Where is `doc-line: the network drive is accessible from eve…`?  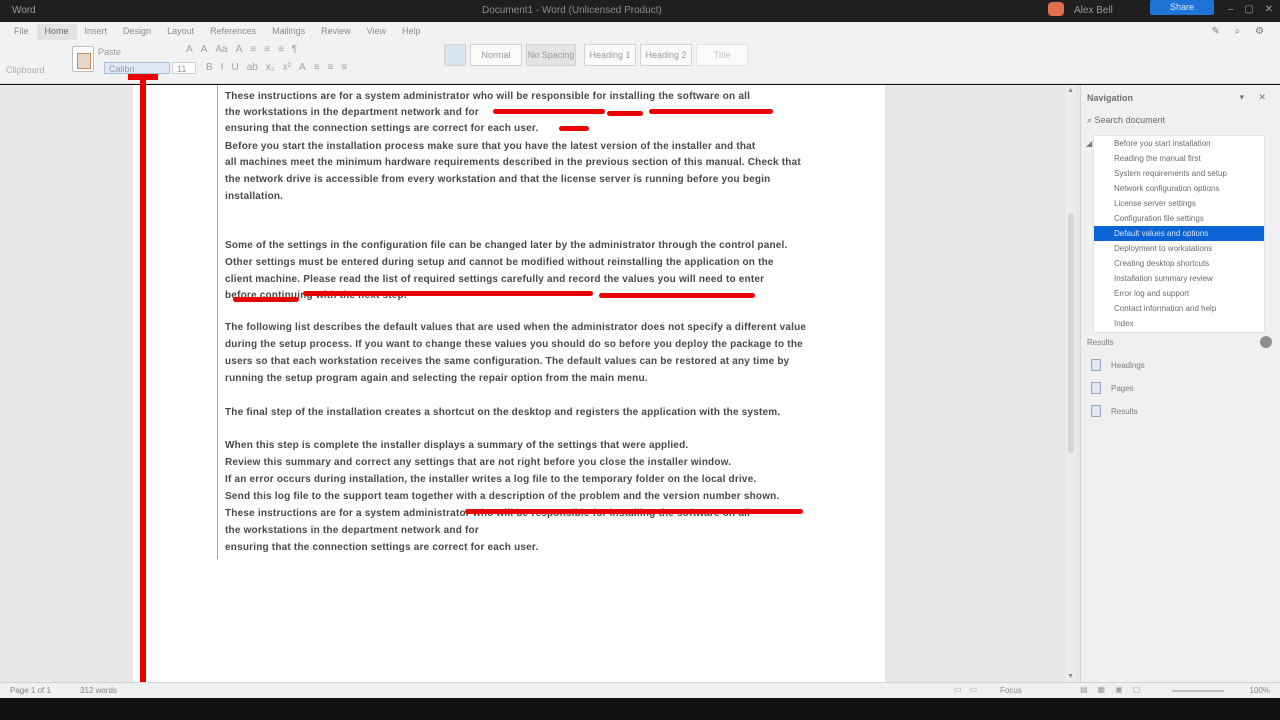 doc-line: the network drive is accessible from eve… is located at coordinates (498, 179).